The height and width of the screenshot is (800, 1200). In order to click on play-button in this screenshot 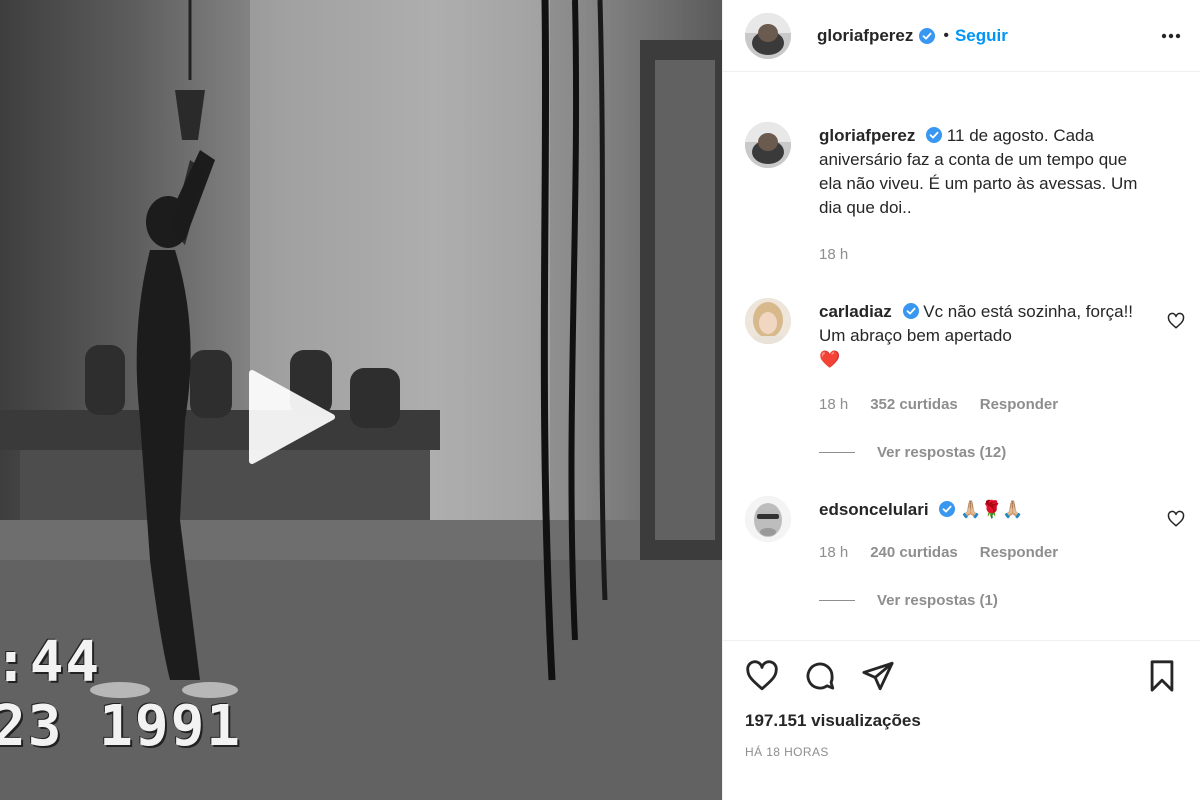, I will do `click(290, 417)`.